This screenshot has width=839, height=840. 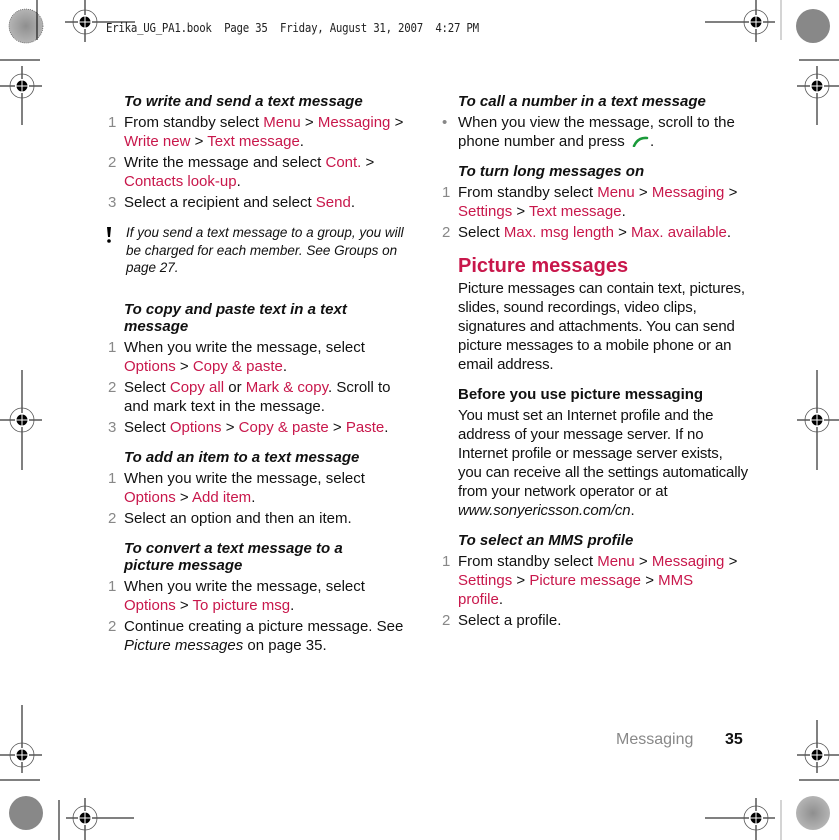 What do you see at coordinates (590, 620) in the screenshot?
I see `step-item: 2 Select a profile.` at bounding box center [590, 620].